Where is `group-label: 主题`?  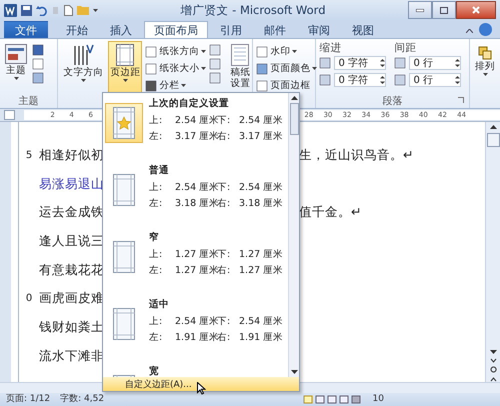 group-label: 主题 is located at coordinates (29, 101).